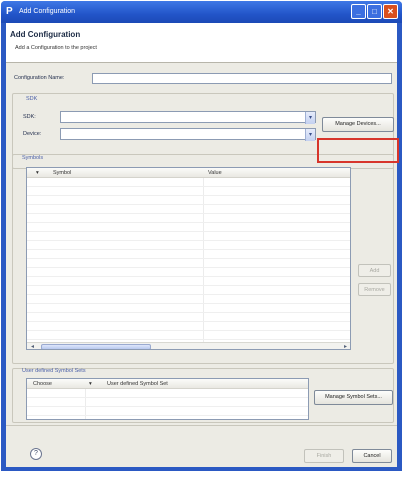 The image size is (403, 499). Describe the element at coordinates (188, 345) in the screenshot. I see `horizontal-scrollbar: ◂ ▸` at that location.